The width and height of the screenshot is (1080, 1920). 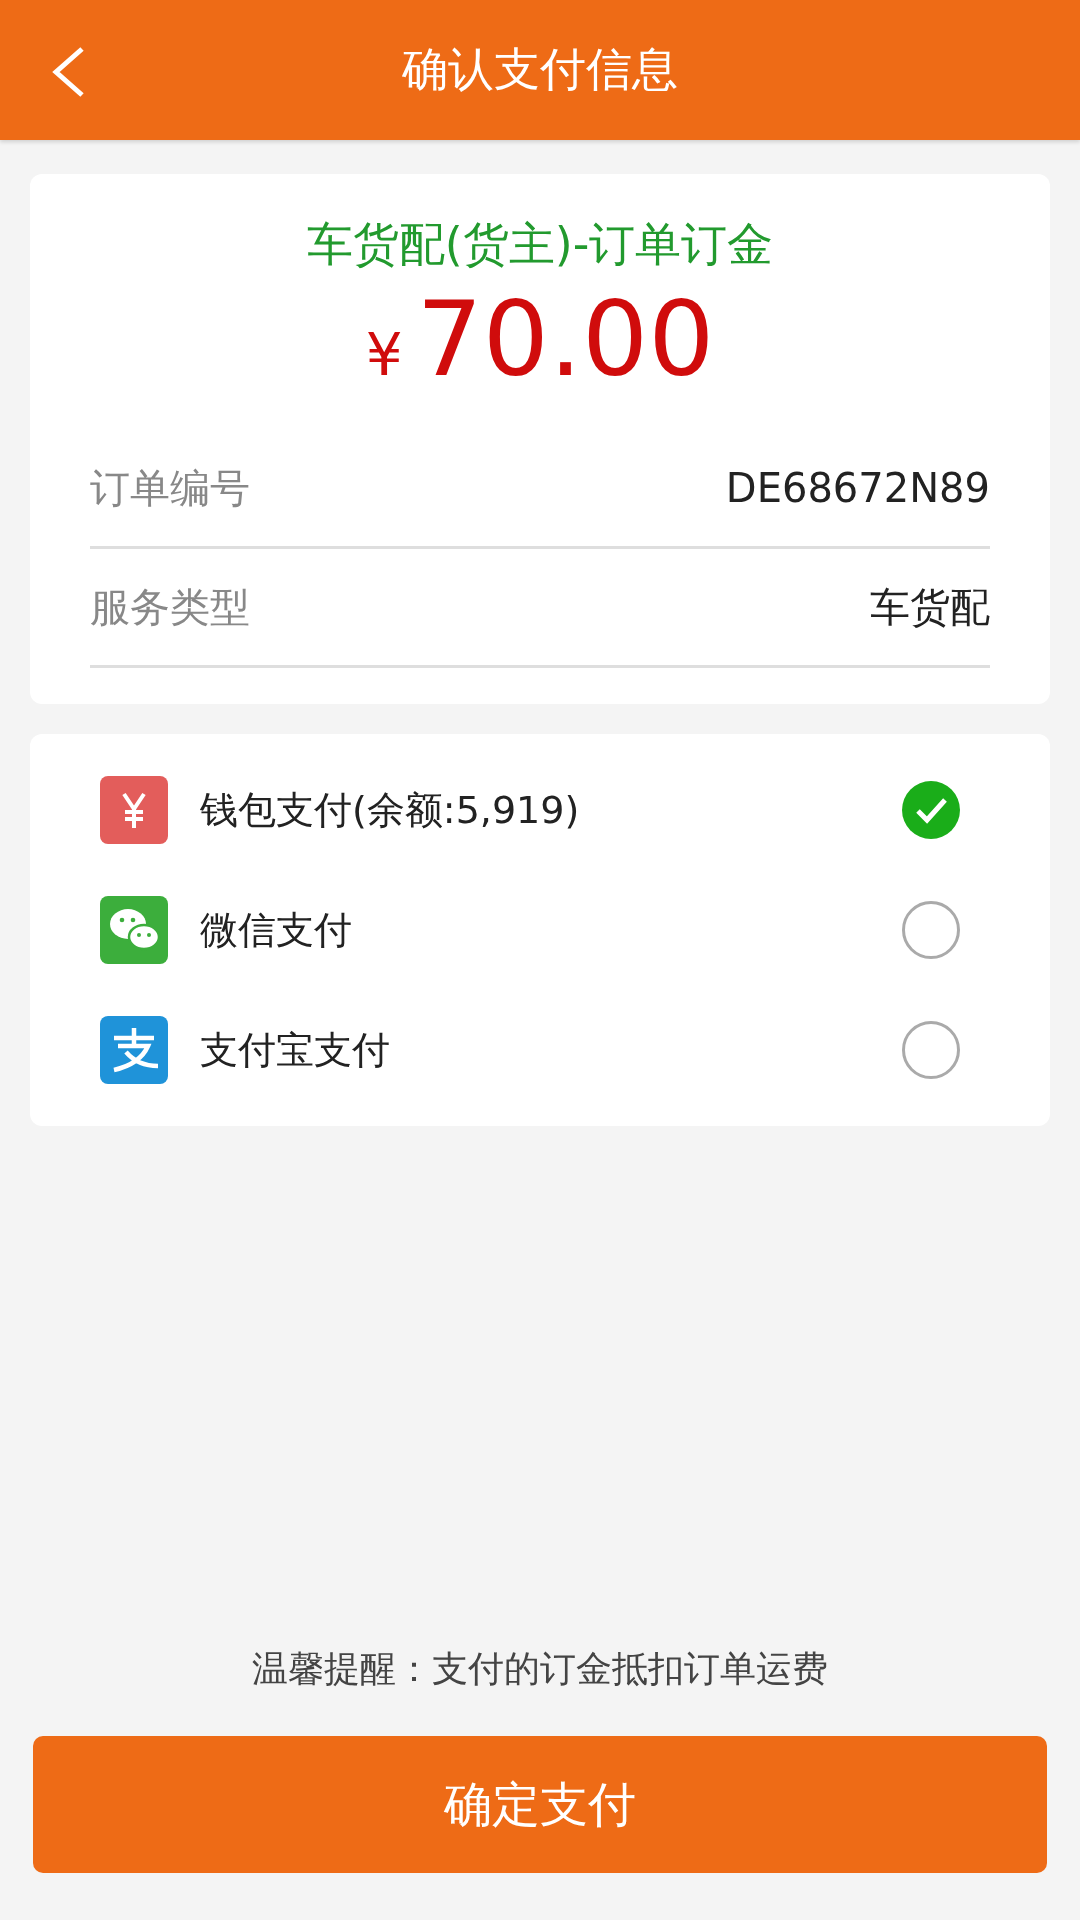 I want to click on back-icon, so click(x=68, y=72).